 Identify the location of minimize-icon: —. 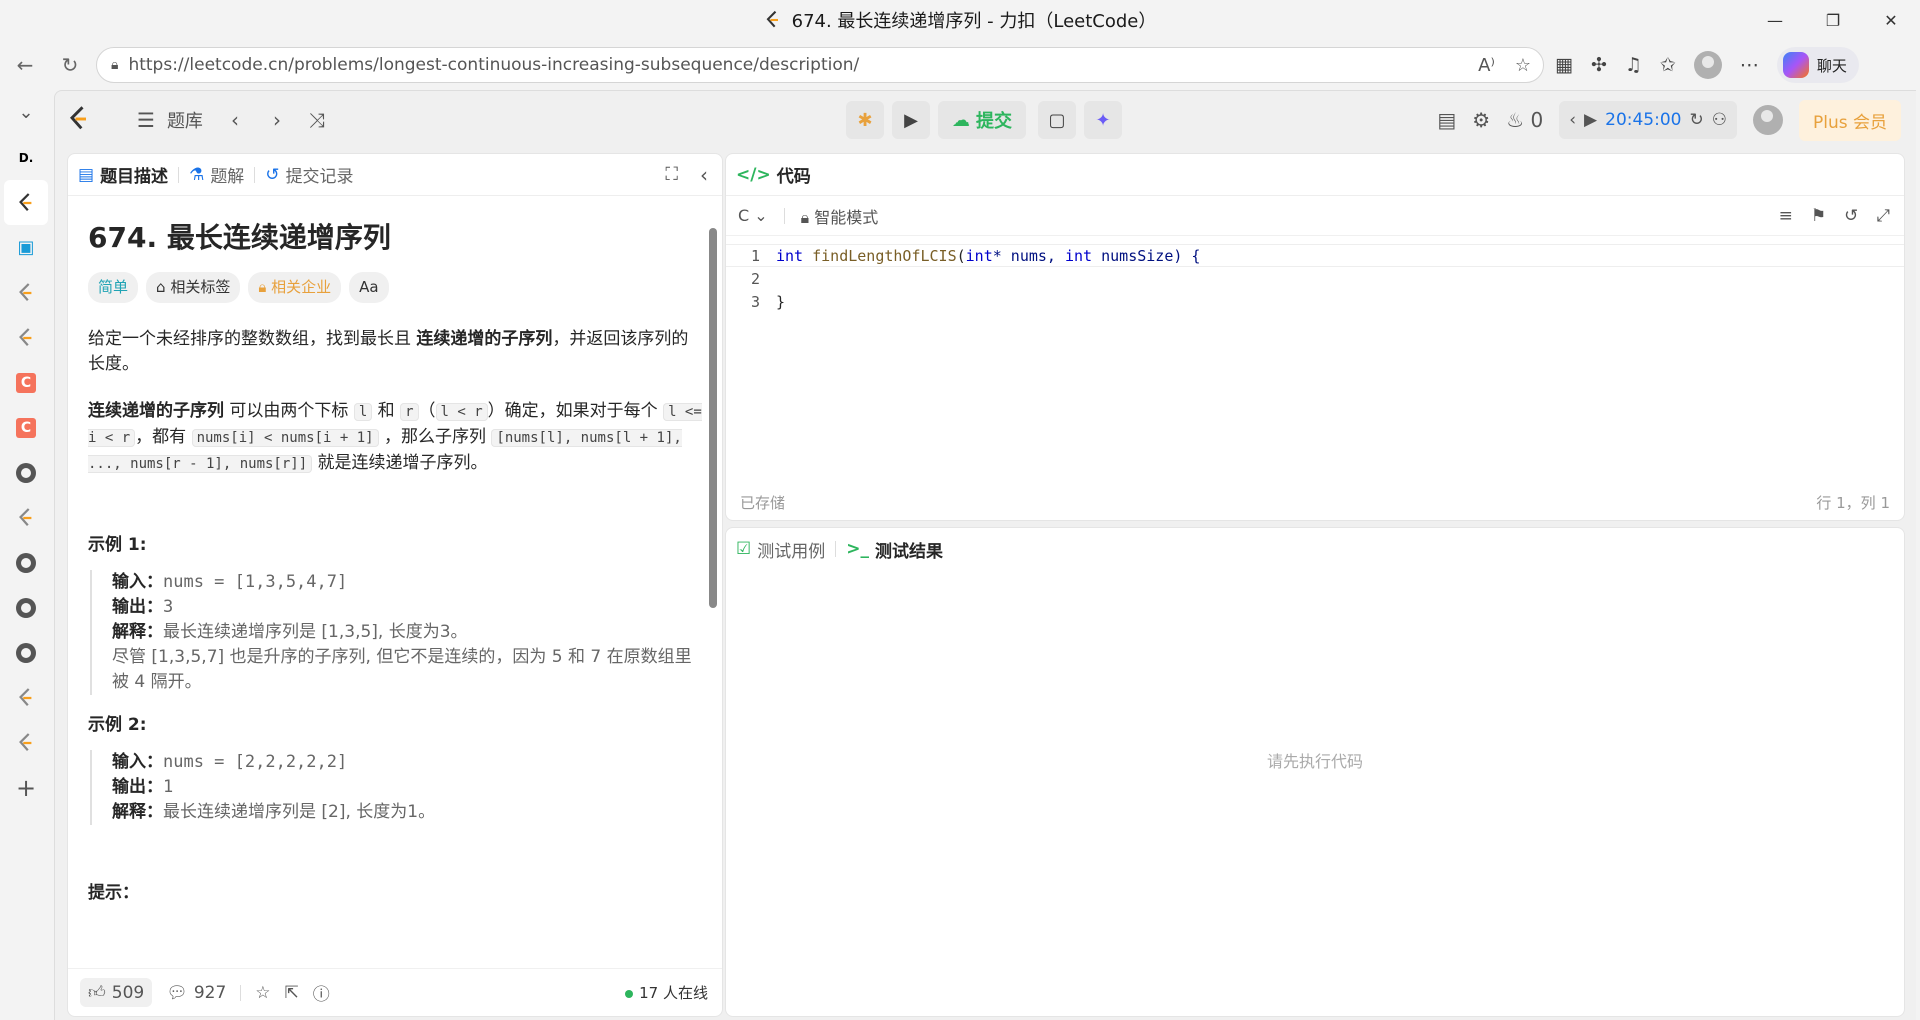
(1775, 20).